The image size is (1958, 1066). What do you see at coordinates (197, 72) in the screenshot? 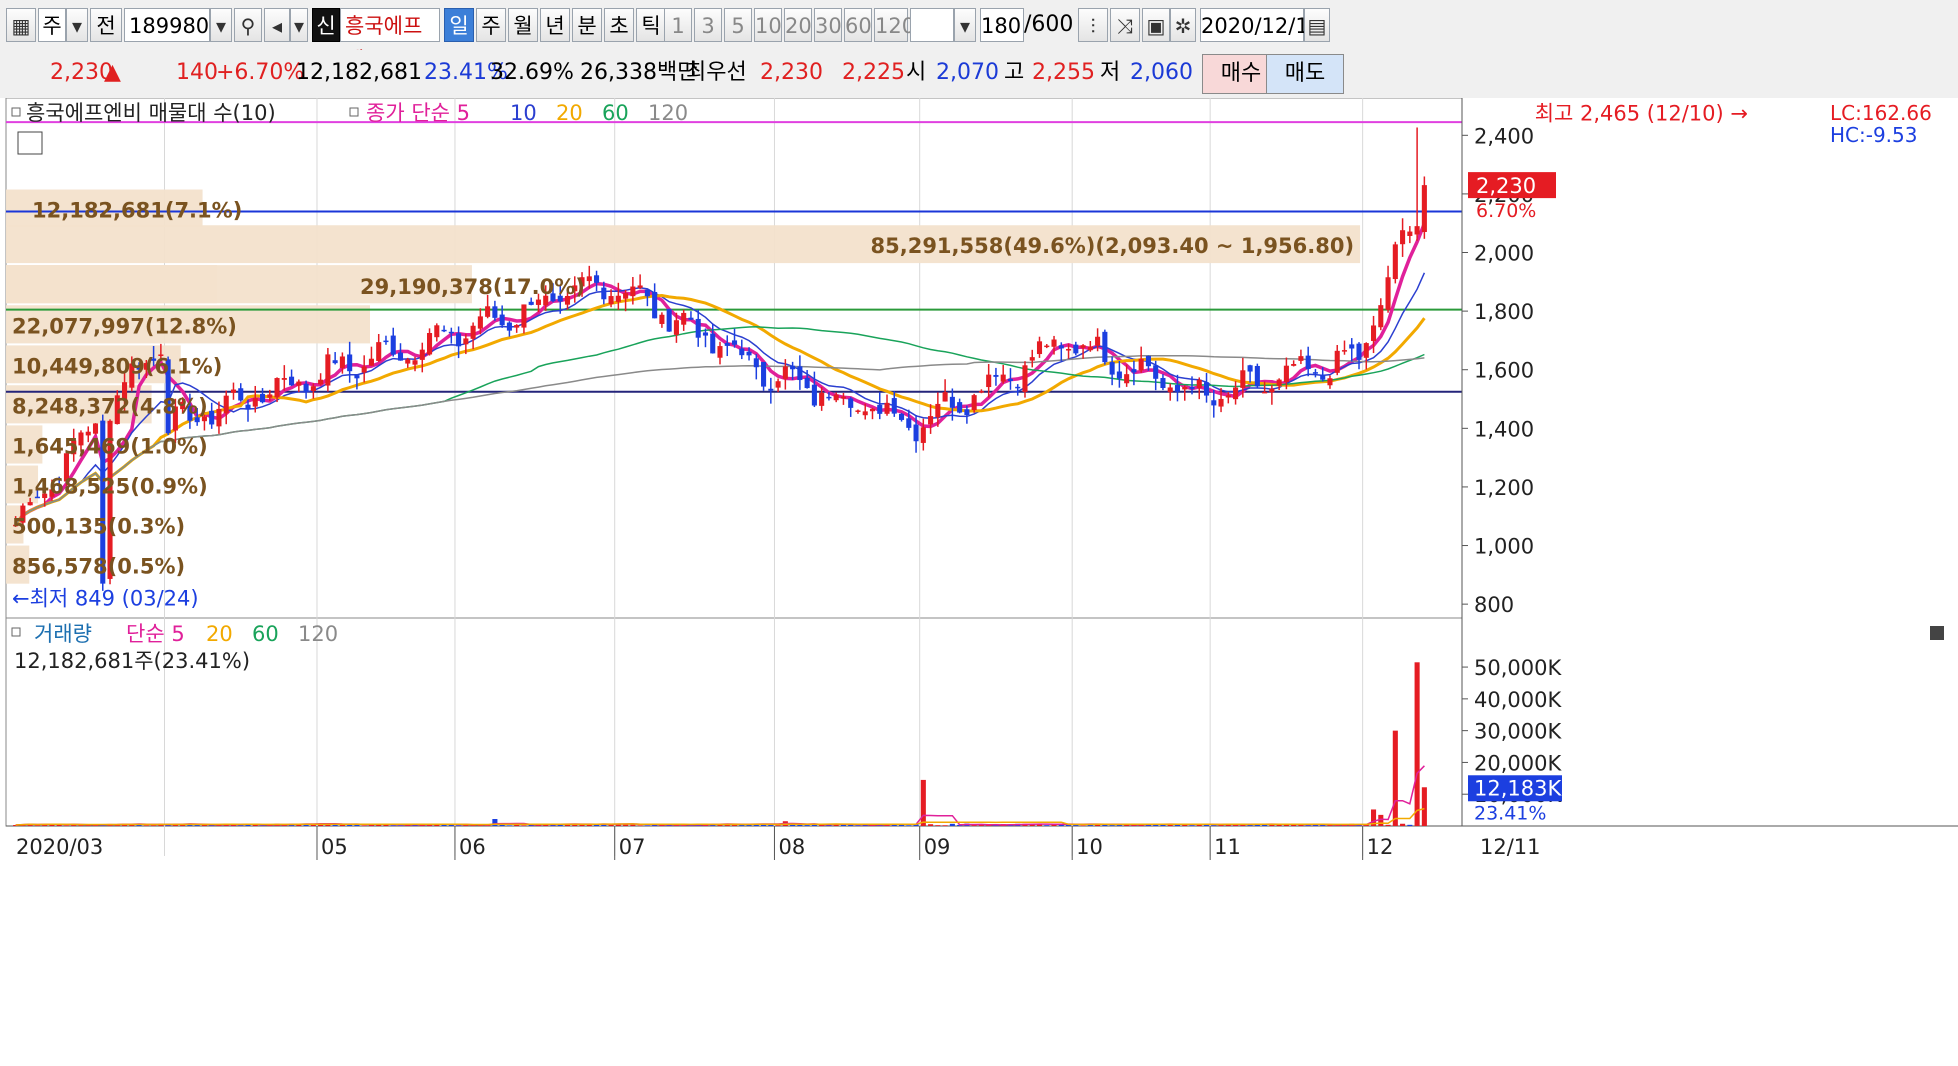
I see `price-change: 140` at bounding box center [197, 72].